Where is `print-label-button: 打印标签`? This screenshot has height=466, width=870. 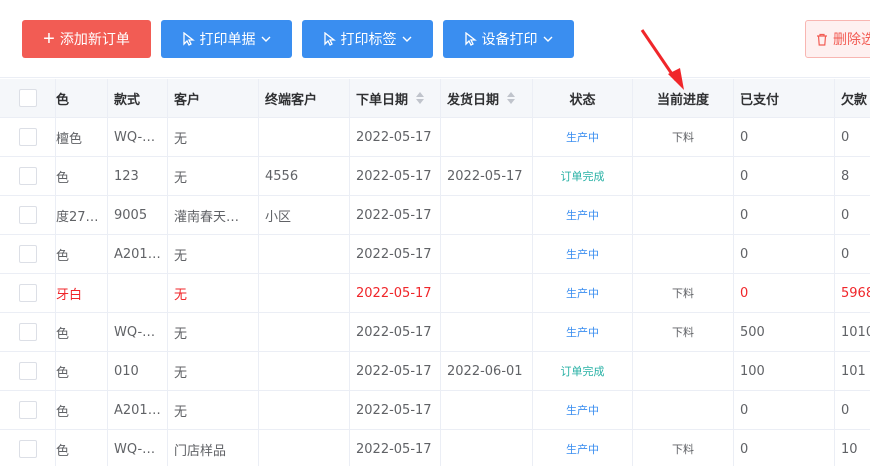
print-label-button: 打印标签 is located at coordinates (367, 39).